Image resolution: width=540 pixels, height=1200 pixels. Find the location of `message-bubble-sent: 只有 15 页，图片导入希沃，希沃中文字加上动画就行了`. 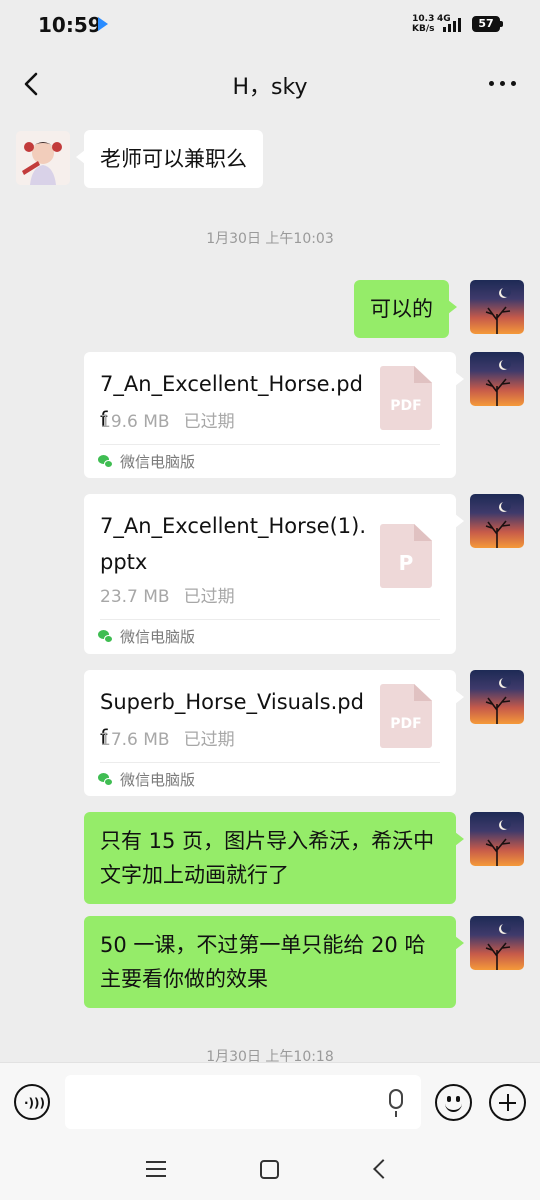

message-bubble-sent: 只有 15 页，图片导入希沃，希沃中文字加上动画就行了 is located at coordinates (274, 858).